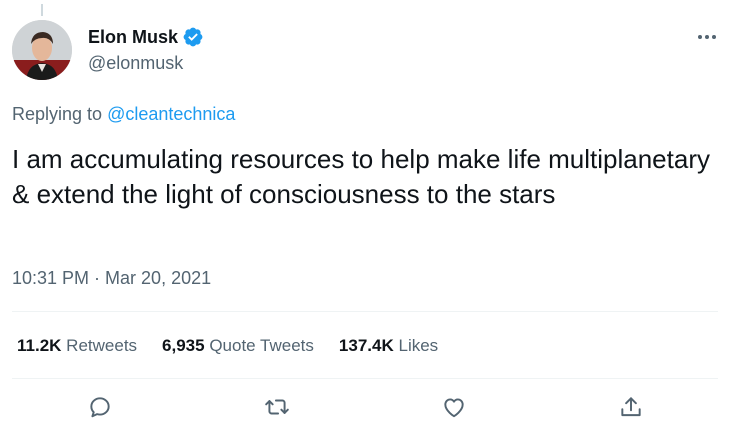 The image size is (740, 430). What do you see at coordinates (171, 114) in the screenshot?
I see `reply-mention-link: @cleantechnica` at bounding box center [171, 114].